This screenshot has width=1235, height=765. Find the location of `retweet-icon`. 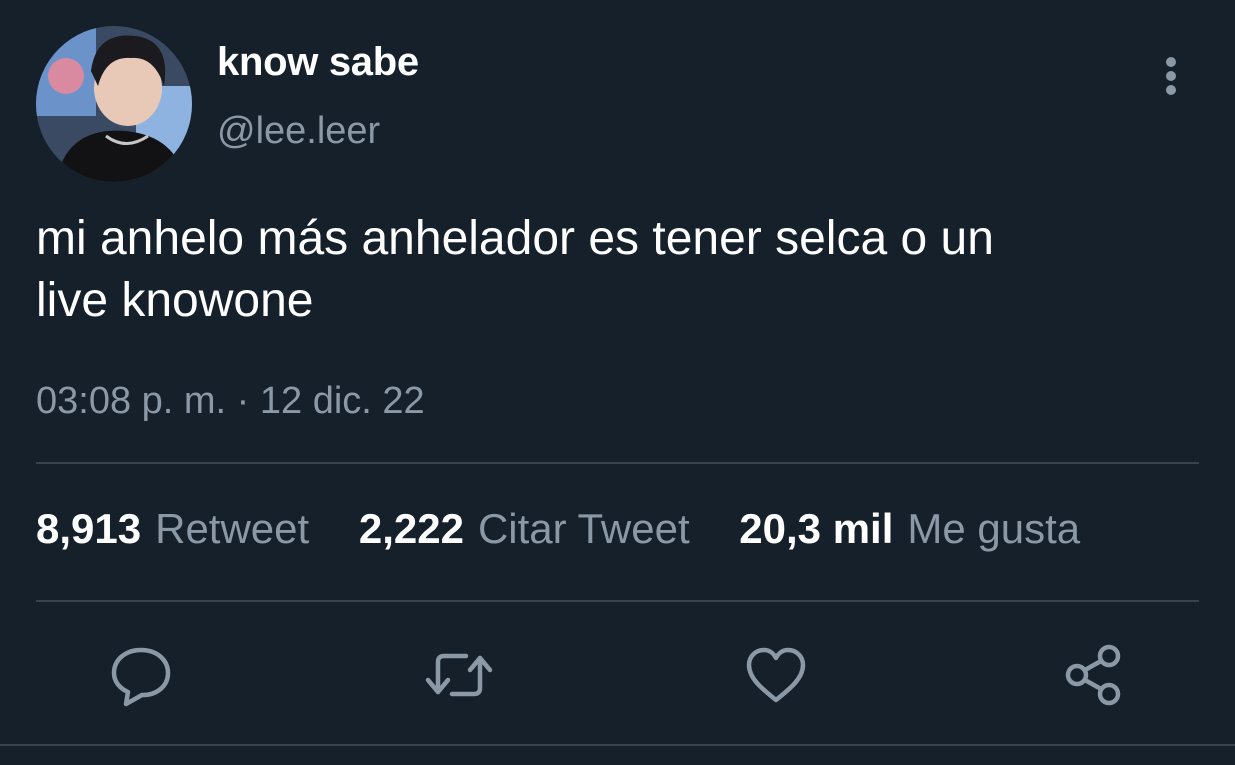

retweet-icon is located at coordinates (459, 675).